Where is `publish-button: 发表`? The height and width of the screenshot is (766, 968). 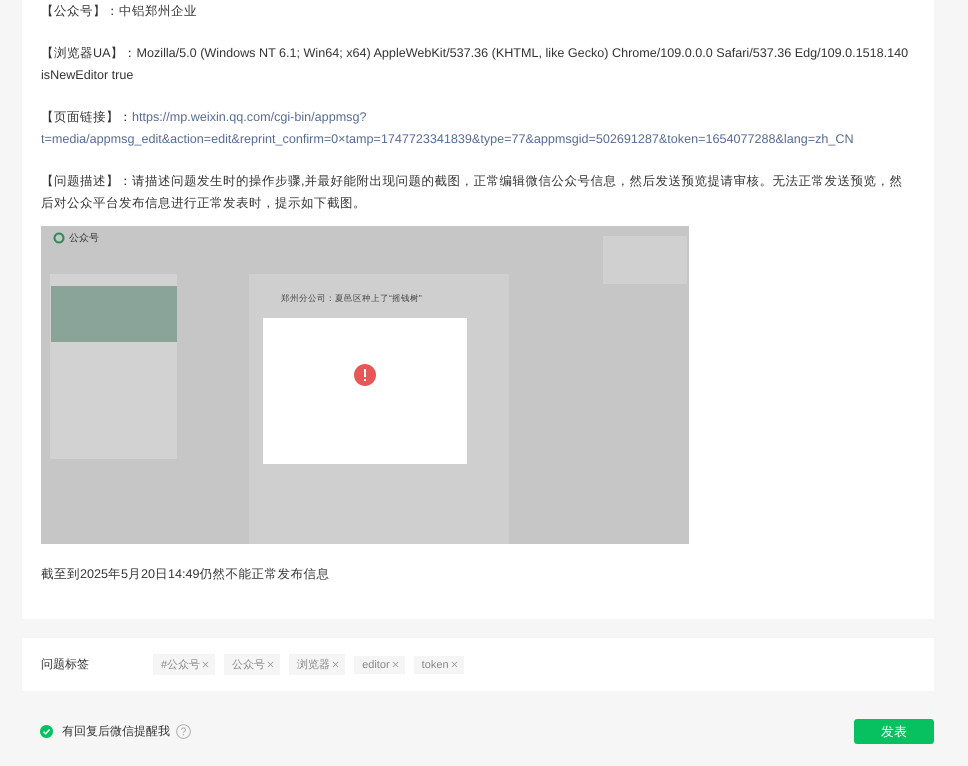 publish-button: 发表 is located at coordinates (894, 731).